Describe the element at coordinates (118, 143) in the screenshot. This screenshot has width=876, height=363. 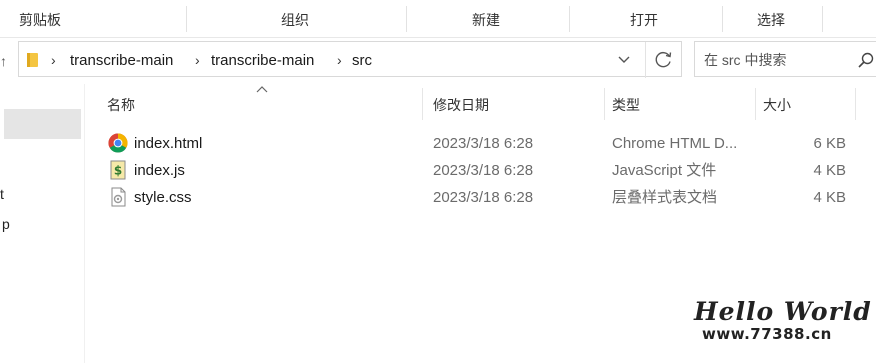
I see `chrome-icon` at that location.